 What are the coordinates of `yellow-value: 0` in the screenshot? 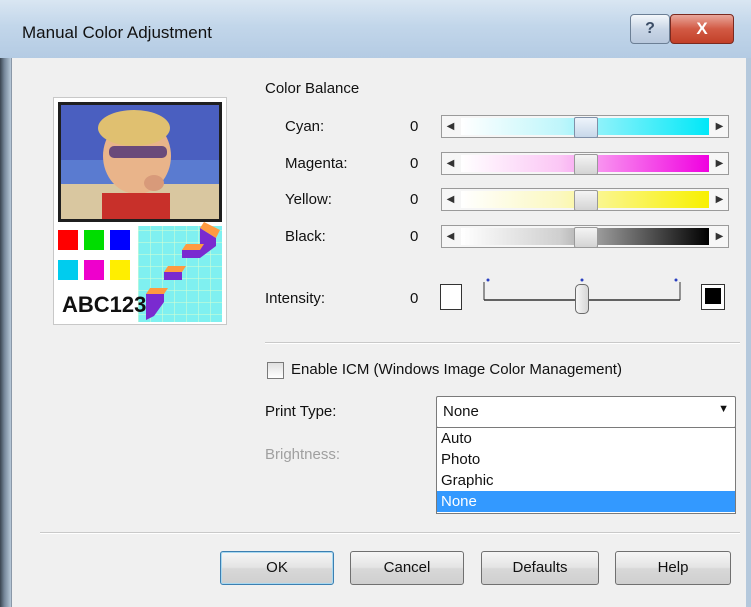 It's located at (414, 199).